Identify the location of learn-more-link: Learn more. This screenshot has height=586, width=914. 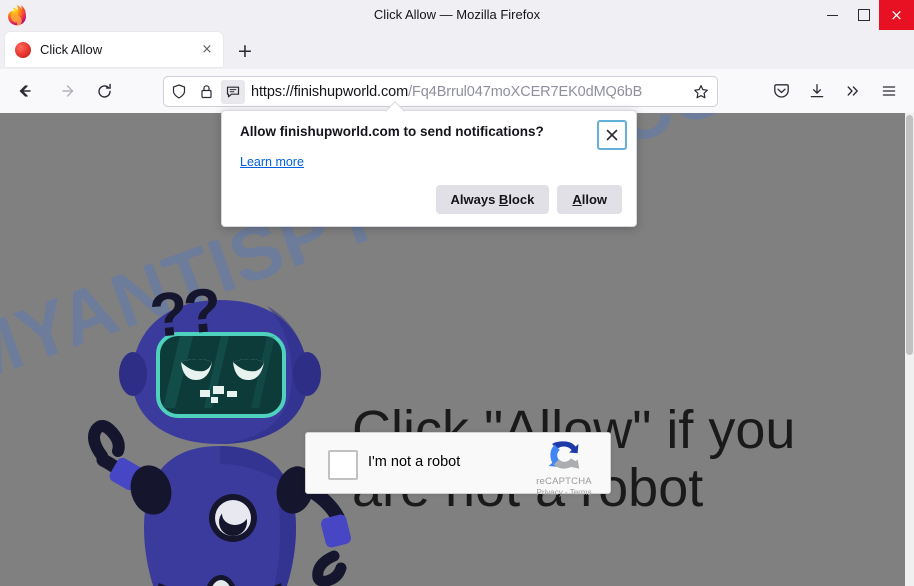
(272, 162).